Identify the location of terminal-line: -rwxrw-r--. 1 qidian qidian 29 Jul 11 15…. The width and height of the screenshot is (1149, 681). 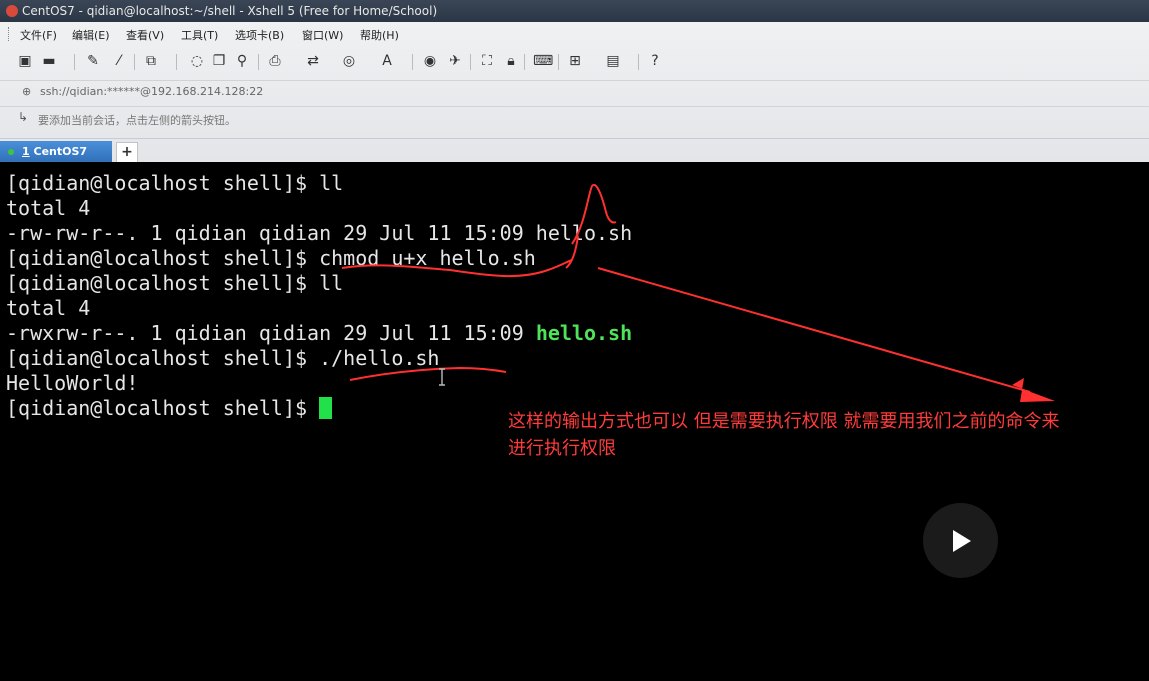
(319, 333).